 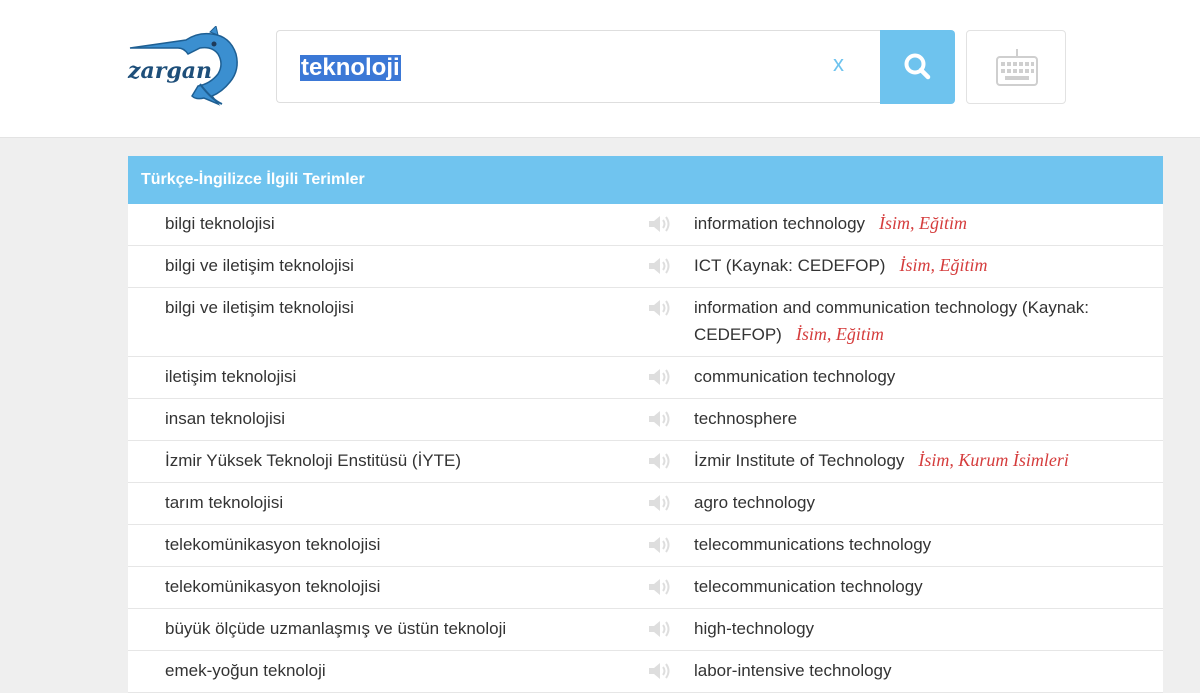 What do you see at coordinates (230, 377) in the screenshot?
I see `turkish-term: iletişim teknolojisi` at bounding box center [230, 377].